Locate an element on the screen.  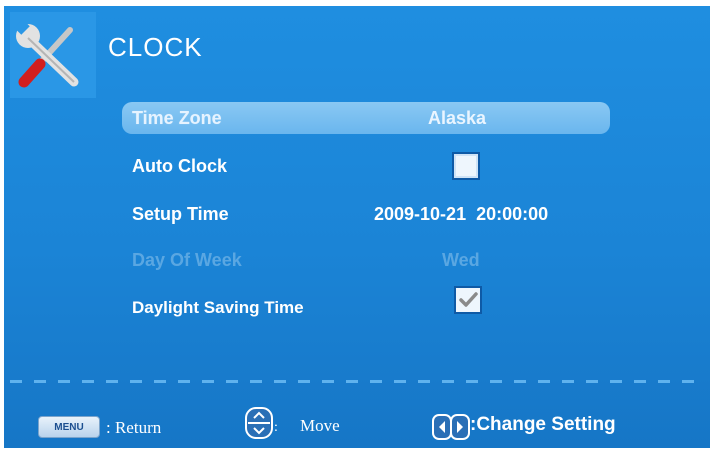
day-of-week-label: Day Of Week is located at coordinates (187, 260).